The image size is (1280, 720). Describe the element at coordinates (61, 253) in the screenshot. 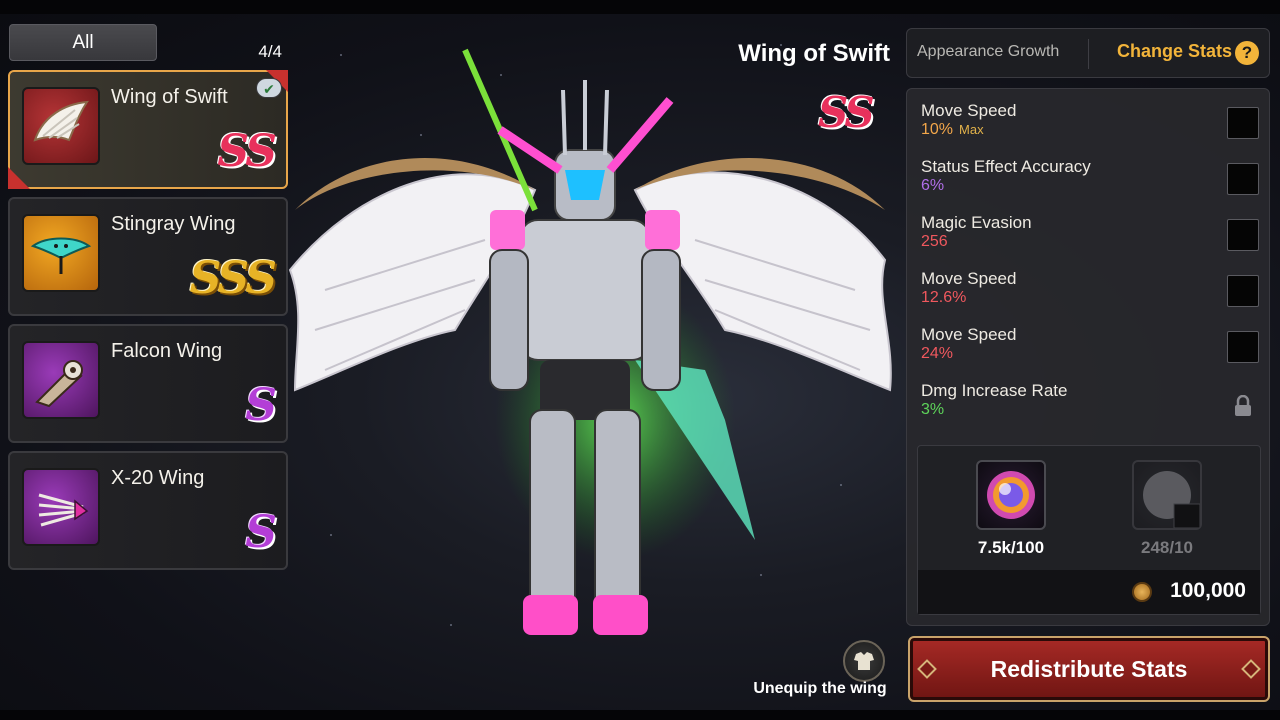

I see `stingray-icon` at that location.